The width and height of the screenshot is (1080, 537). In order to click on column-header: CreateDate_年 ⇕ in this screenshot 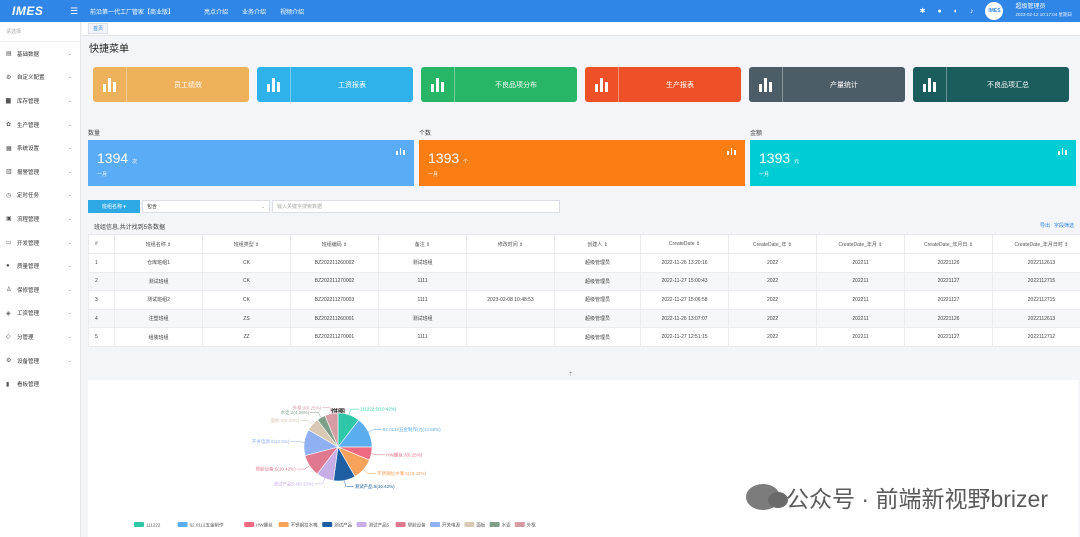, I will do `click(772, 244)`.